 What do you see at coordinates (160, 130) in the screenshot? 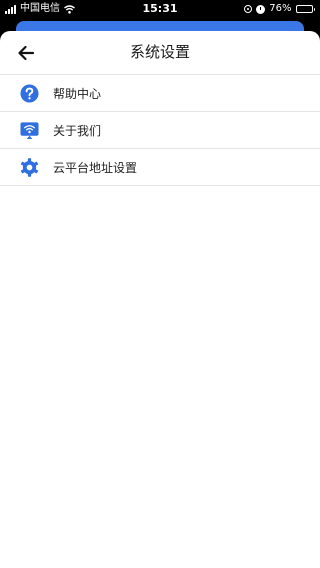
I see `menu-item-about-us: 关于我们` at bounding box center [160, 130].